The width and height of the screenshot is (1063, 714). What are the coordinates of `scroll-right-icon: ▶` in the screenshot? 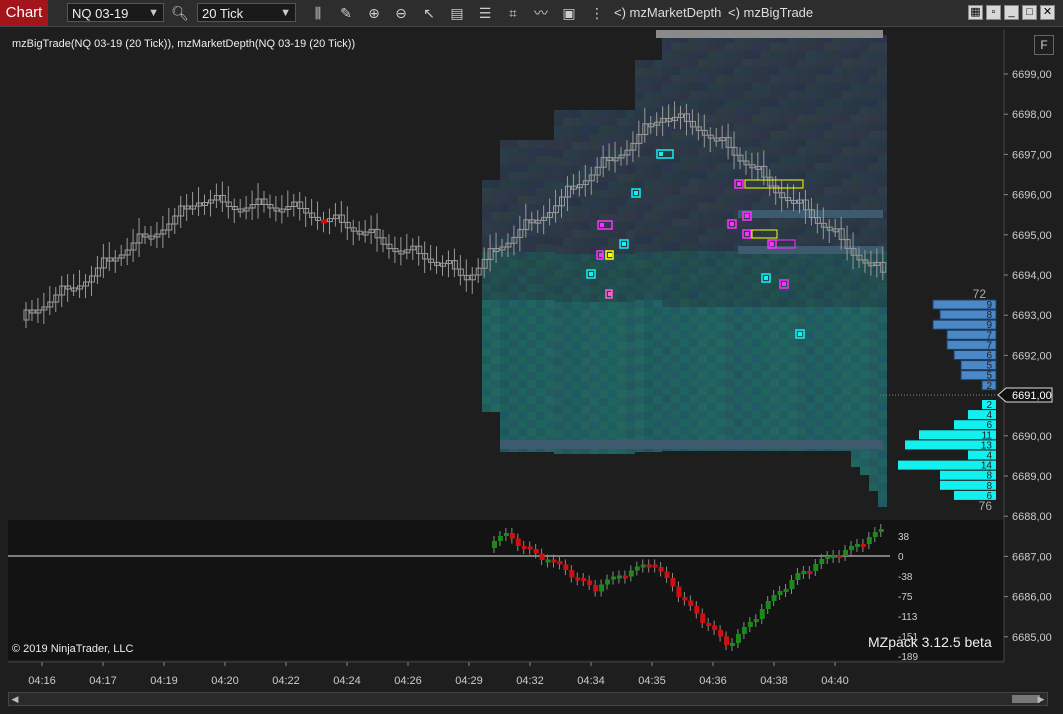 It's located at (1041, 699).